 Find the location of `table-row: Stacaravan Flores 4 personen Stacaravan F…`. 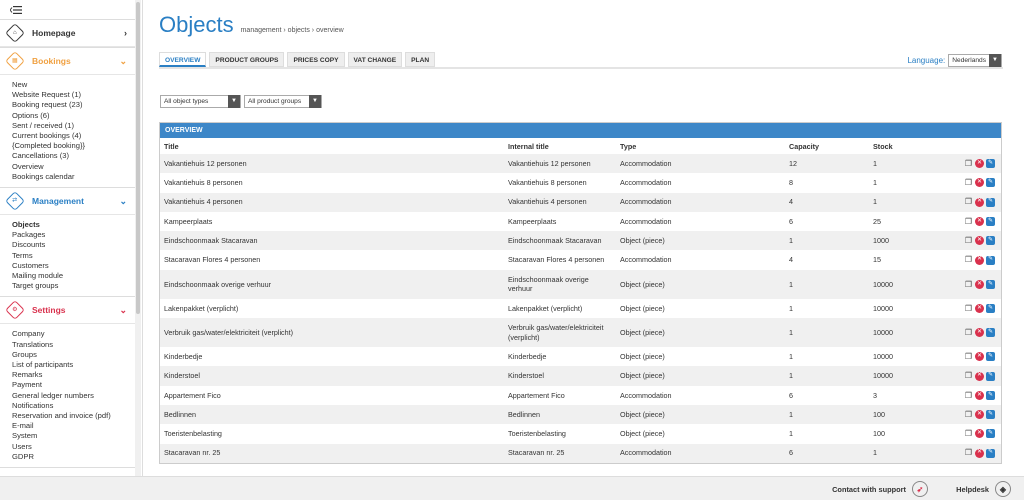

table-row: Stacaravan Flores 4 personen Stacaravan F… is located at coordinates (580, 259).